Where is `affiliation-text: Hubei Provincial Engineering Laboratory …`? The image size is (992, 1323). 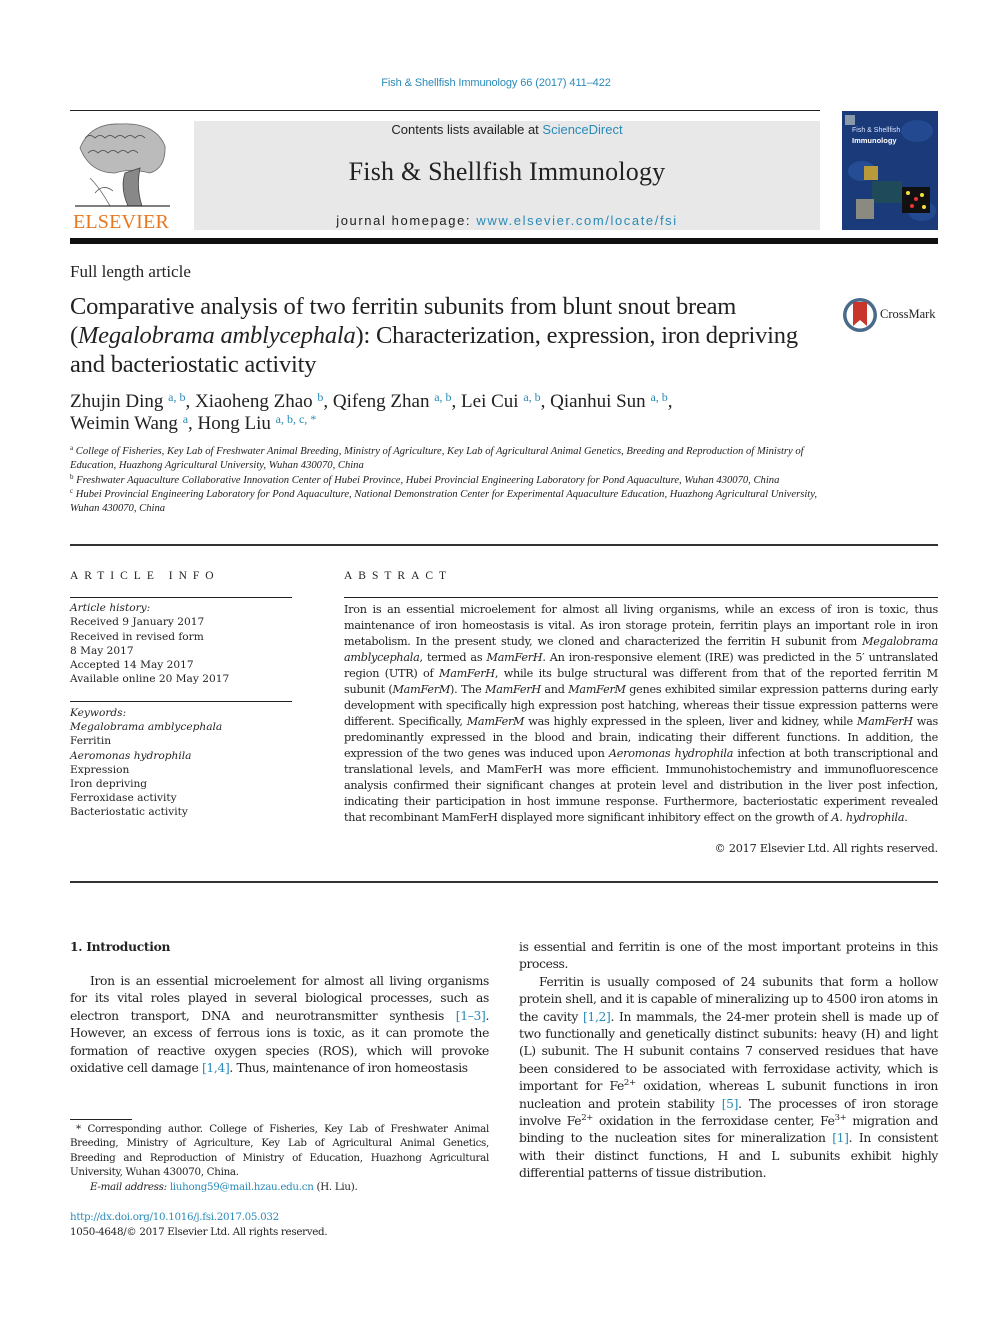 affiliation-text: Hubei Provincial Engineering Laboratory … is located at coordinates (443, 501).